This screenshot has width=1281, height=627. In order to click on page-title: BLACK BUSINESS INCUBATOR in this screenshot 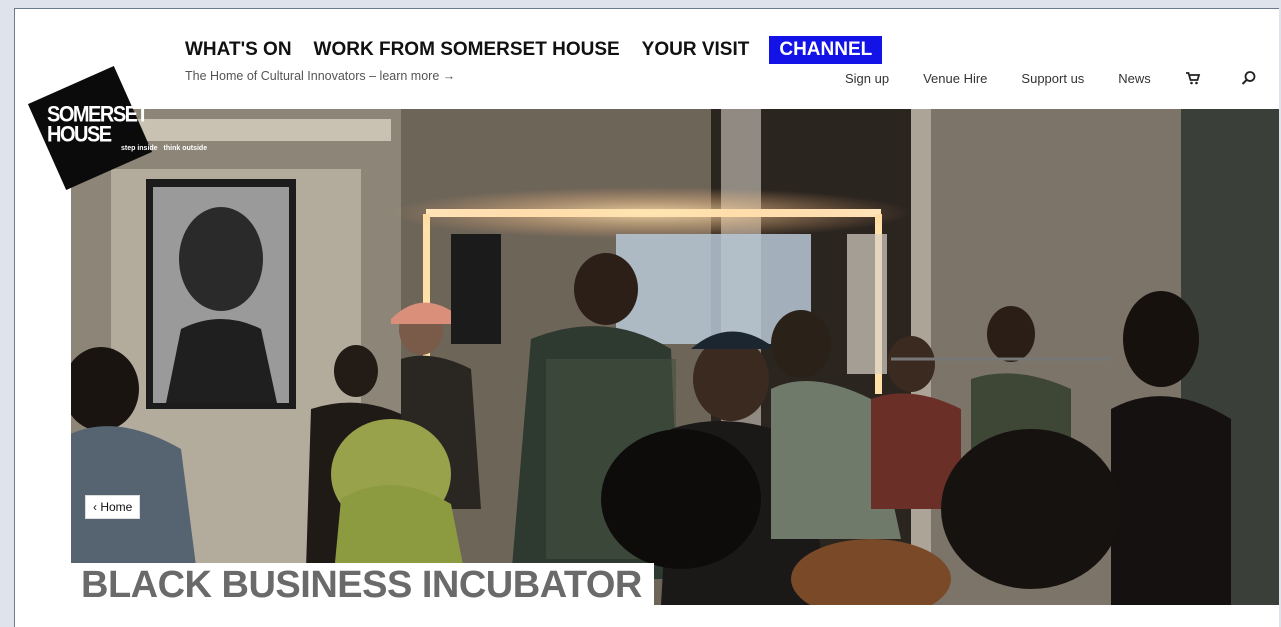, I will do `click(361, 584)`.